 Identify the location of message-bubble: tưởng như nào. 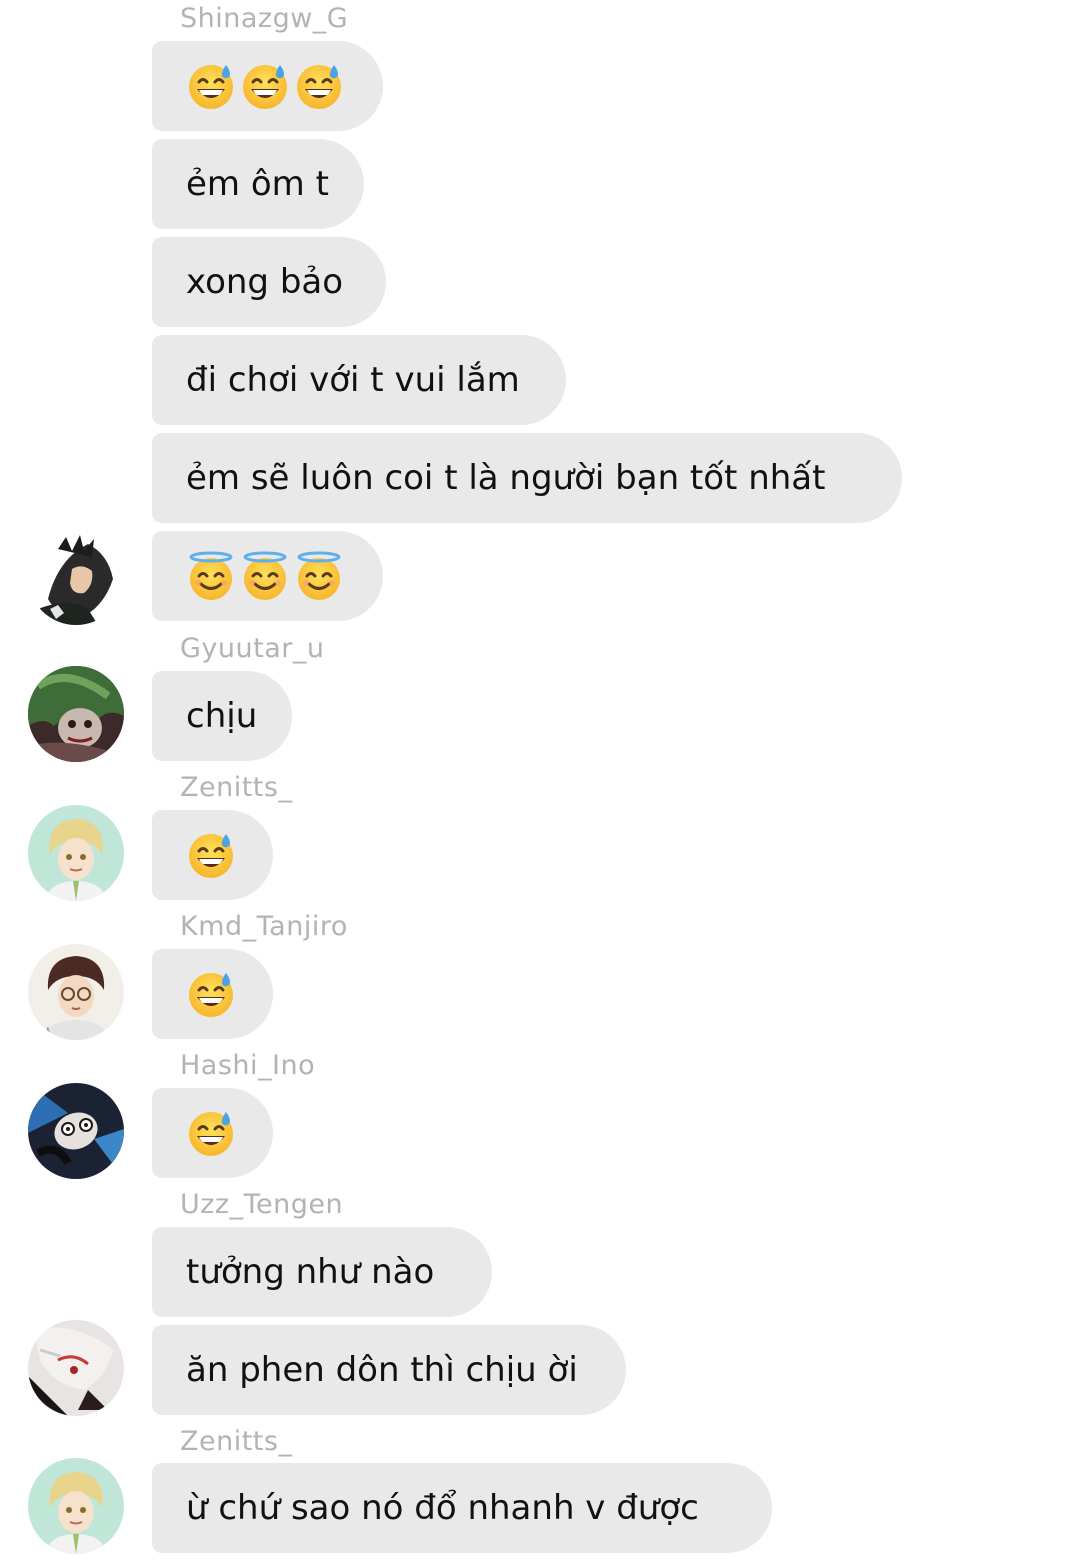
(322, 1272).